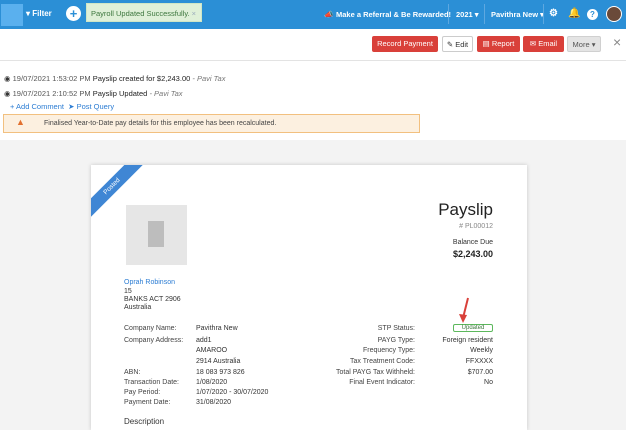  What do you see at coordinates (37, 106) in the screenshot?
I see `add-comment-link: + Add Comment` at bounding box center [37, 106].